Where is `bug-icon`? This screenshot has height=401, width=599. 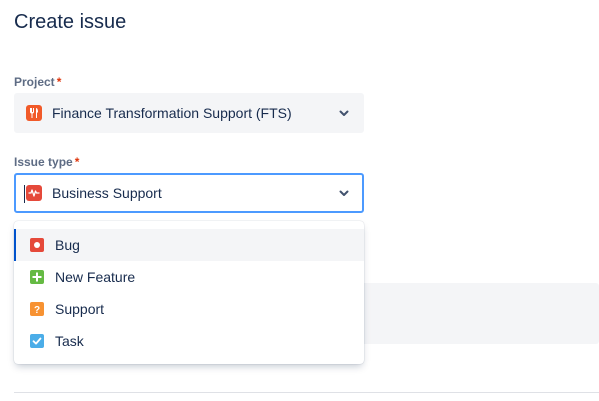
bug-icon is located at coordinates (37, 245).